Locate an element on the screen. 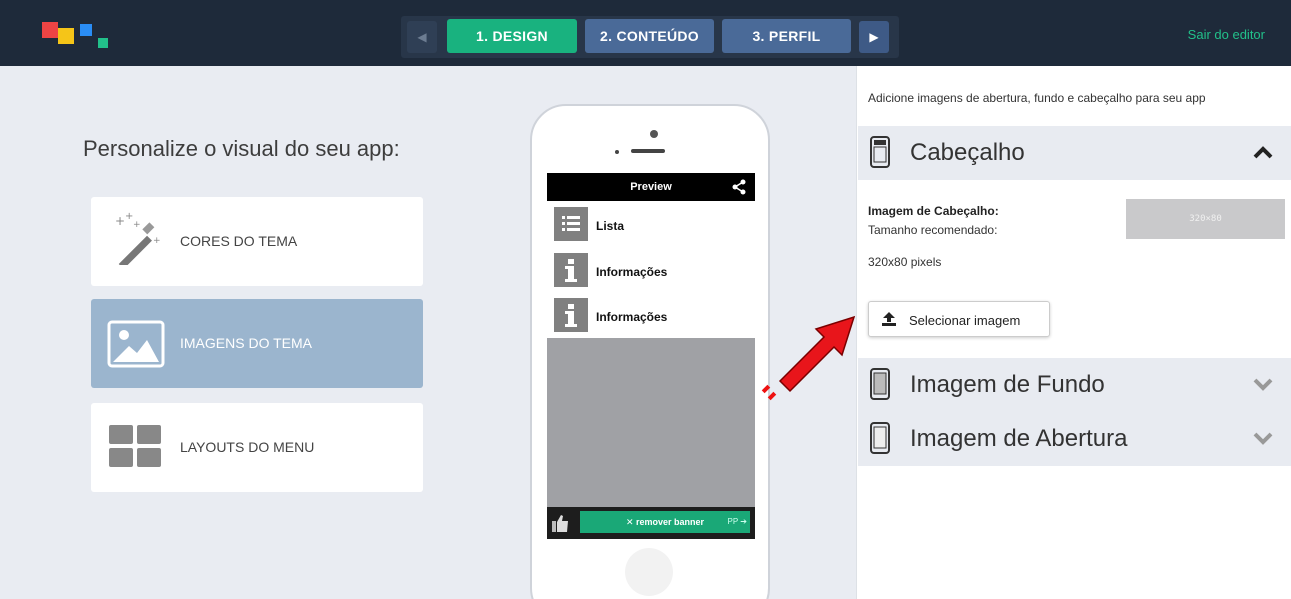 The height and width of the screenshot is (599, 1291). preview-list: Lista Informações Informações is located at coordinates (651, 269).